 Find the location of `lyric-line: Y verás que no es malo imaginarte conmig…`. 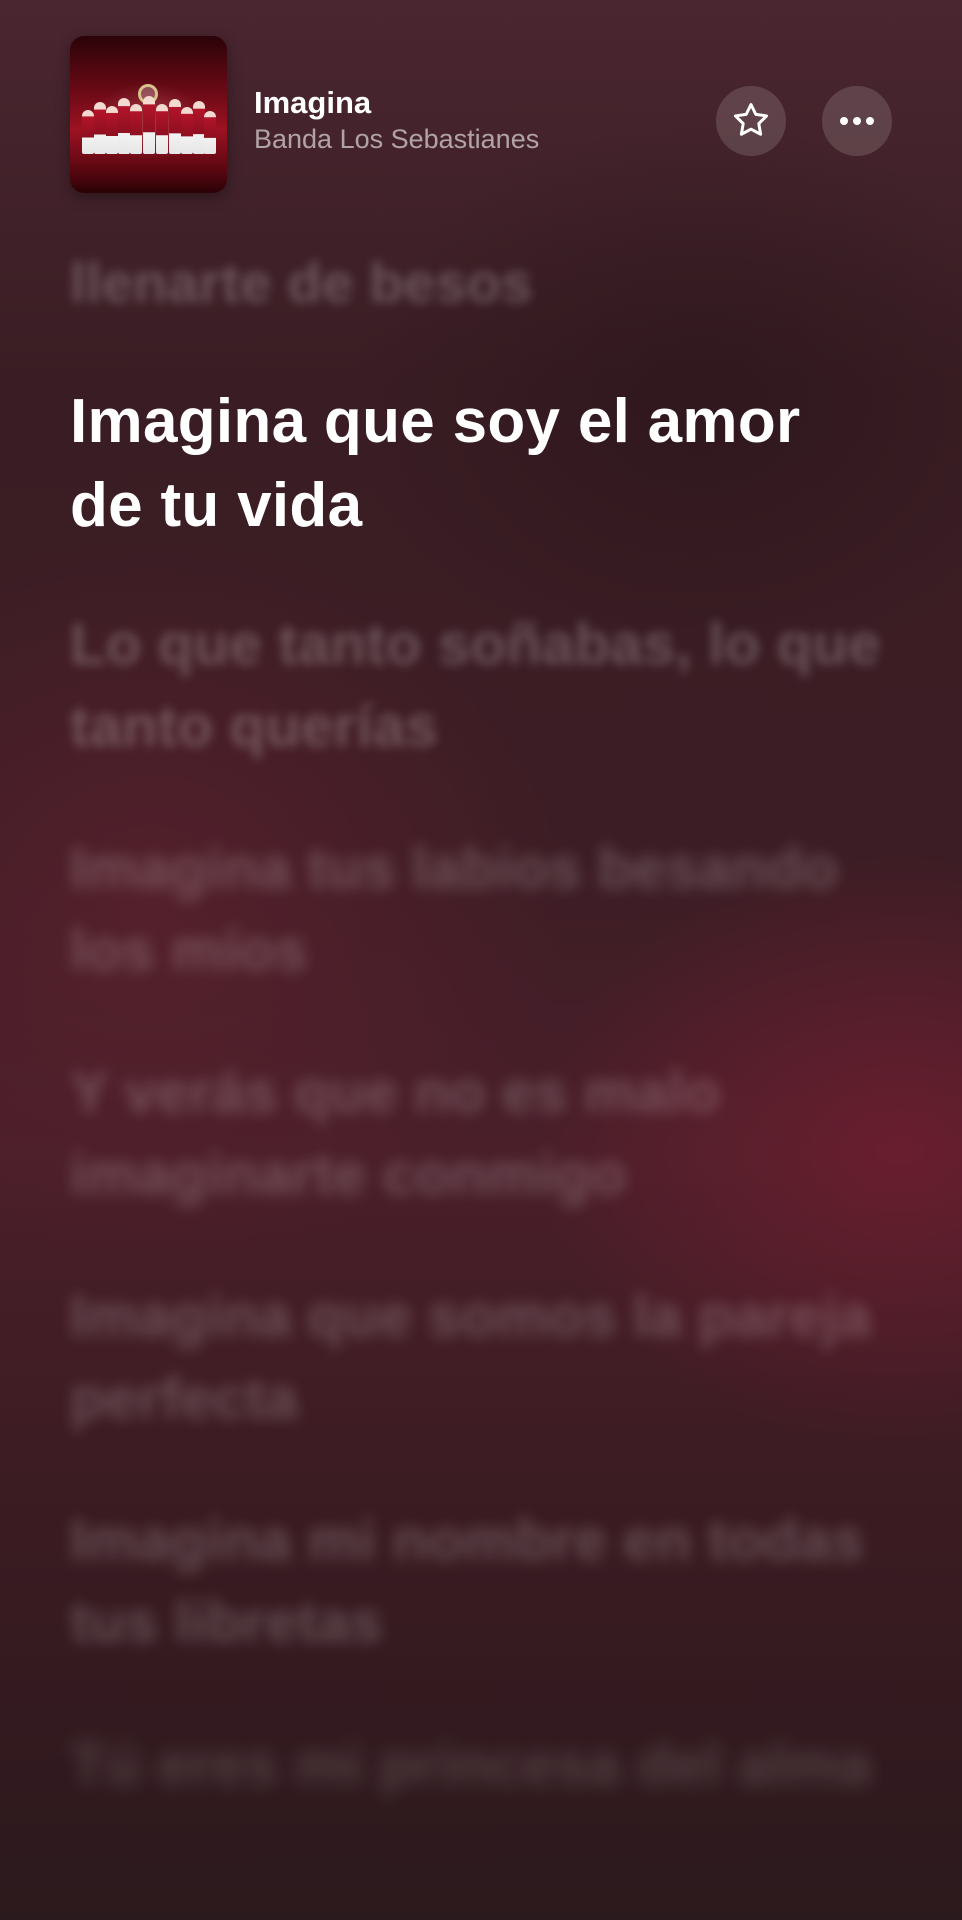

lyric-line: Y verás que no es malo imaginarte conmig… is located at coordinates (480, 1134).